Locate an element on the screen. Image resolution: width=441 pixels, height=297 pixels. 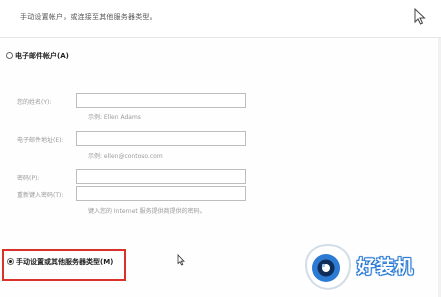
email-field-label: 电子邮件地址(E): is located at coordinates (40, 140).